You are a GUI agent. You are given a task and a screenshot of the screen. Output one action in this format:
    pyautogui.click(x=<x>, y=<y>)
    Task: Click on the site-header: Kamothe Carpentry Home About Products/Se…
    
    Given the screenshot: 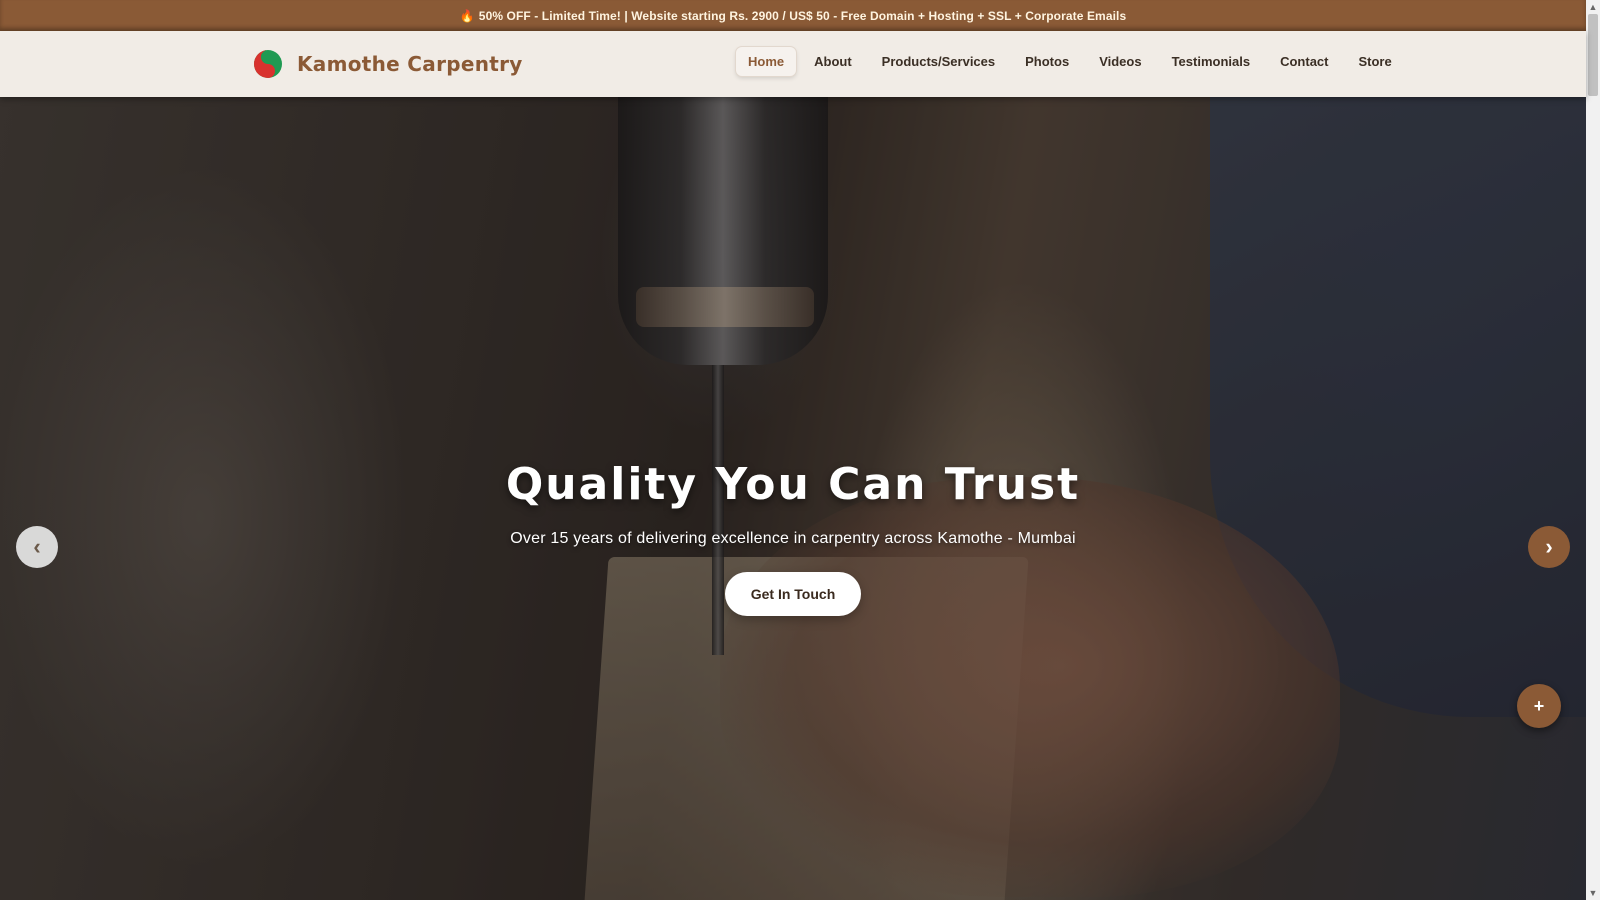 What is the action you would take?
    pyautogui.click(x=793, y=64)
    